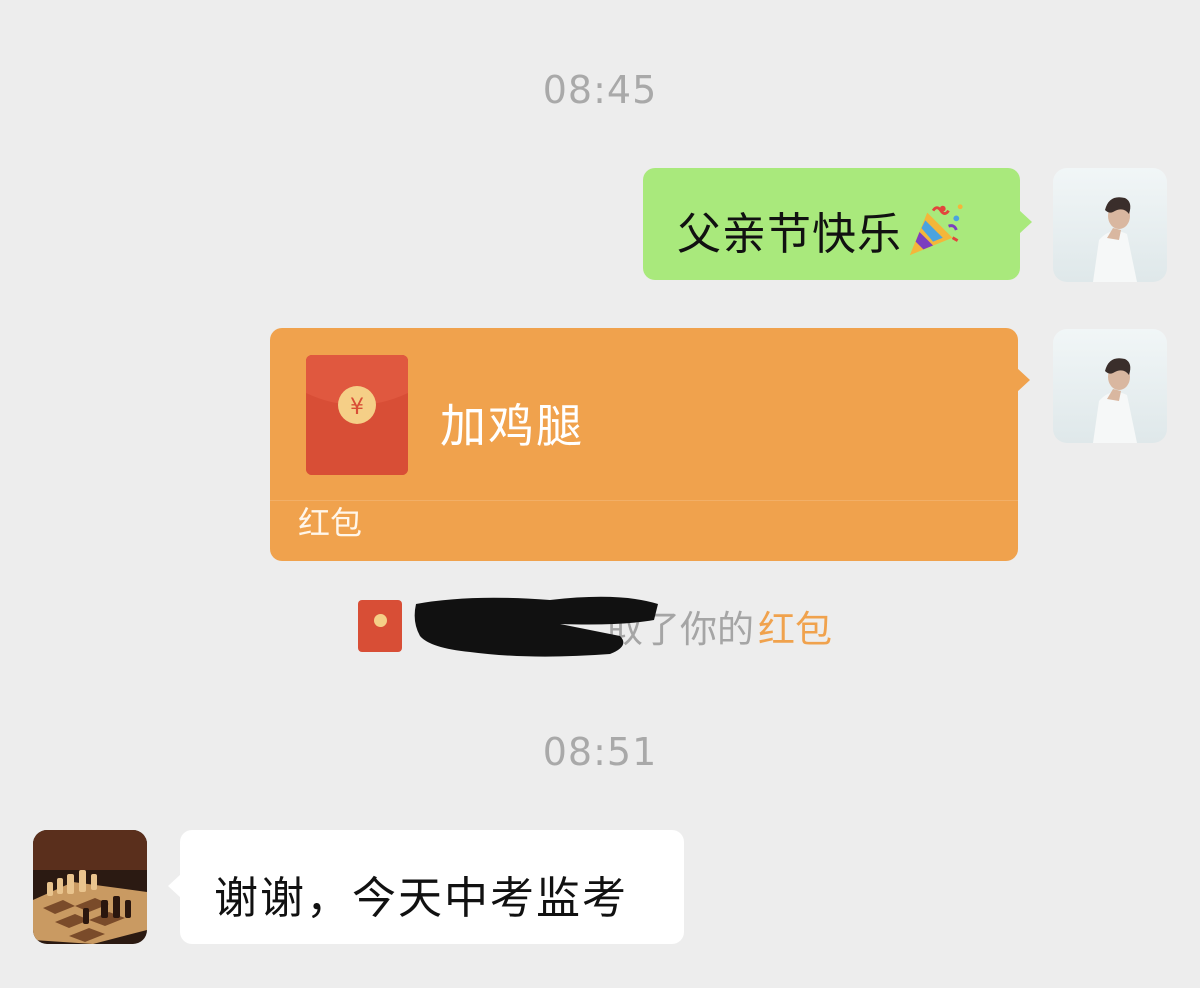 Image resolution: width=1200 pixels, height=988 pixels. I want to click on incoming-message-bubble: 谢谢，今天中考监考, so click(426, 887).